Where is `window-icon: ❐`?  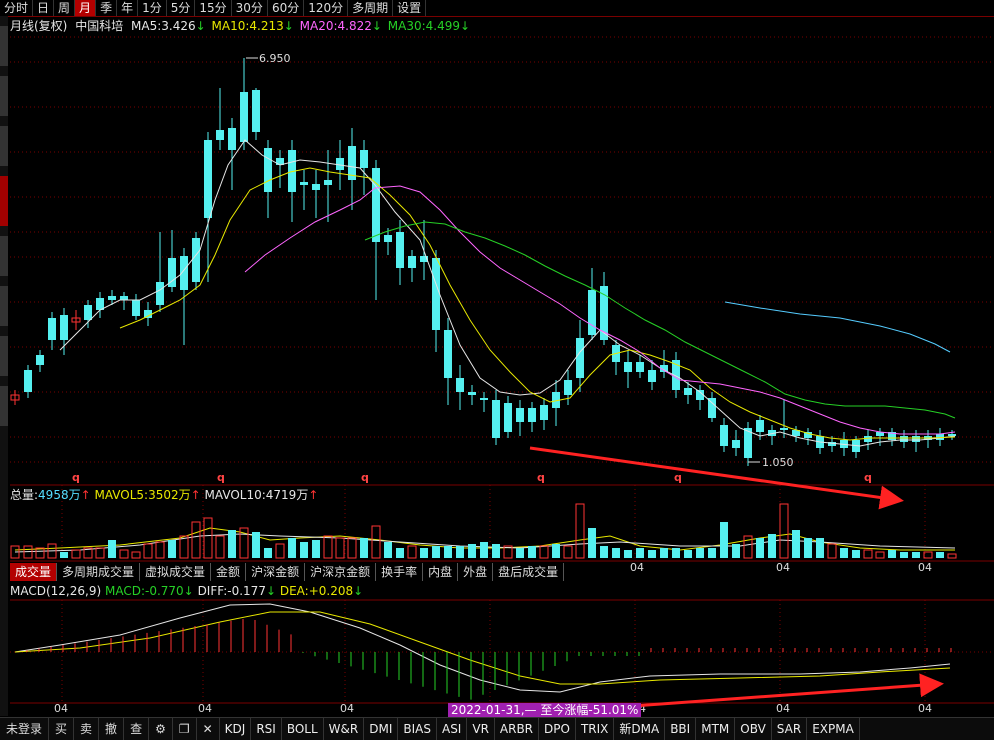 window-icon: ❐ is located at coordinates (185, 729).